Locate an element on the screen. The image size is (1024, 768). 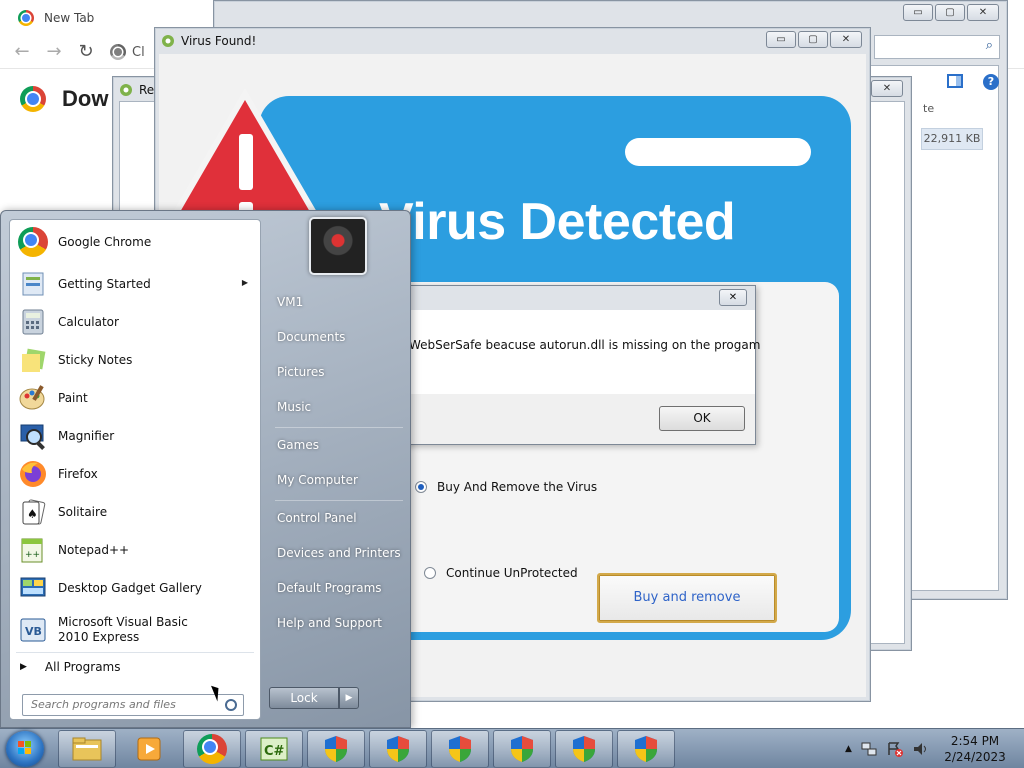
ok-button: OK is located at coordinates (702, 418).